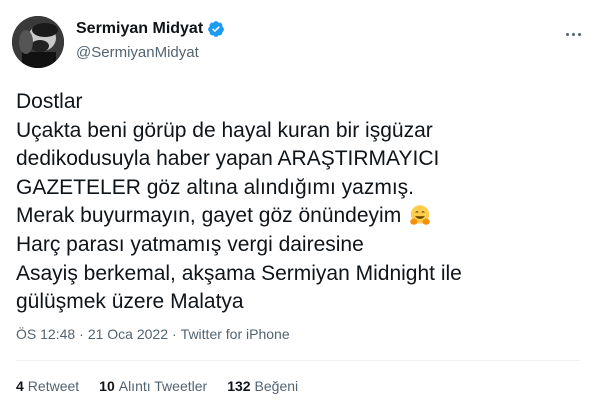 The image size is (596, 410). I want to click on tweet-line: GAZETELER göz altına alındığımı yazmış., so click(215, 187).